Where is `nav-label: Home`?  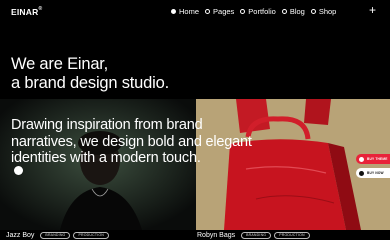 nav-label: Home is located at coordinates (189, 11).